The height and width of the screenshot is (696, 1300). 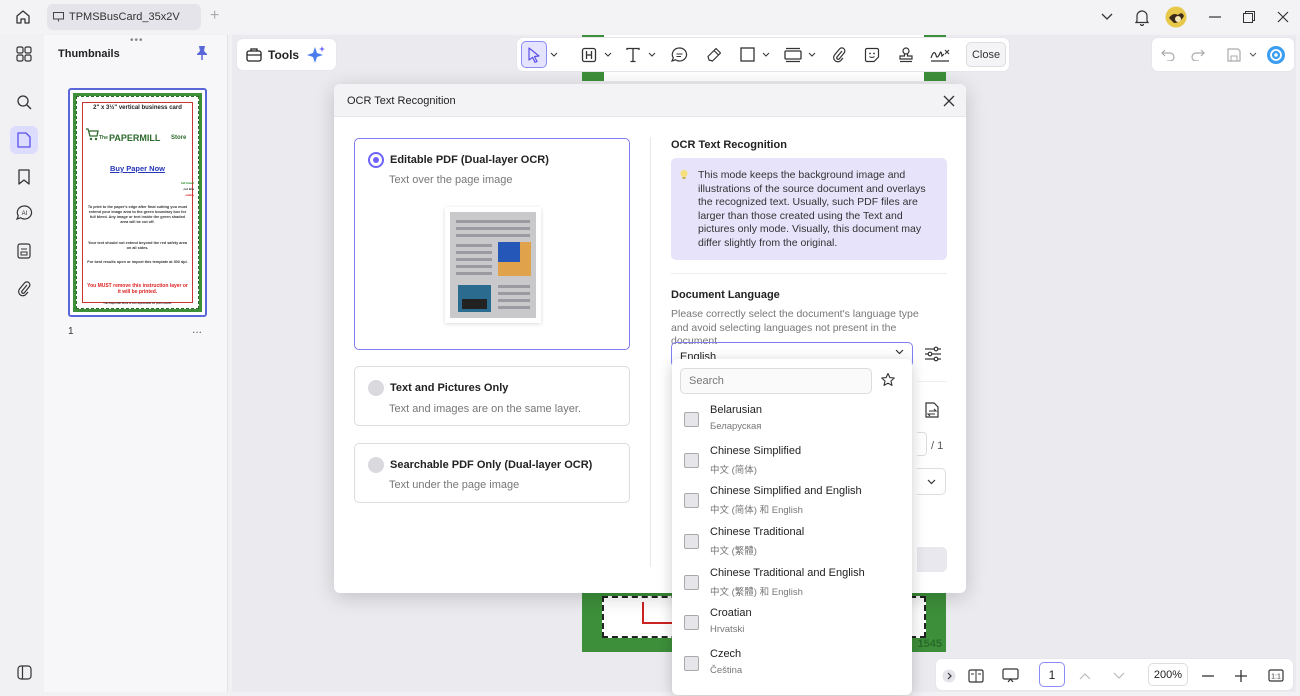 What do you see at coordinates (24, 288) in the screenshot?
I see `attachment-icon` at bounding box center [24, 288].